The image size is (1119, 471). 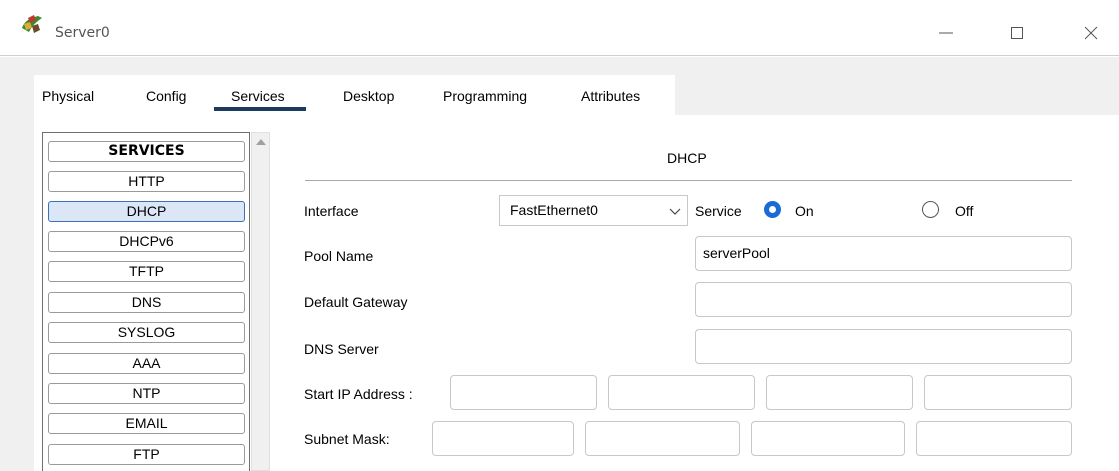 I want to click on pool-name-field: serverPool, so click(x=883, y=253).